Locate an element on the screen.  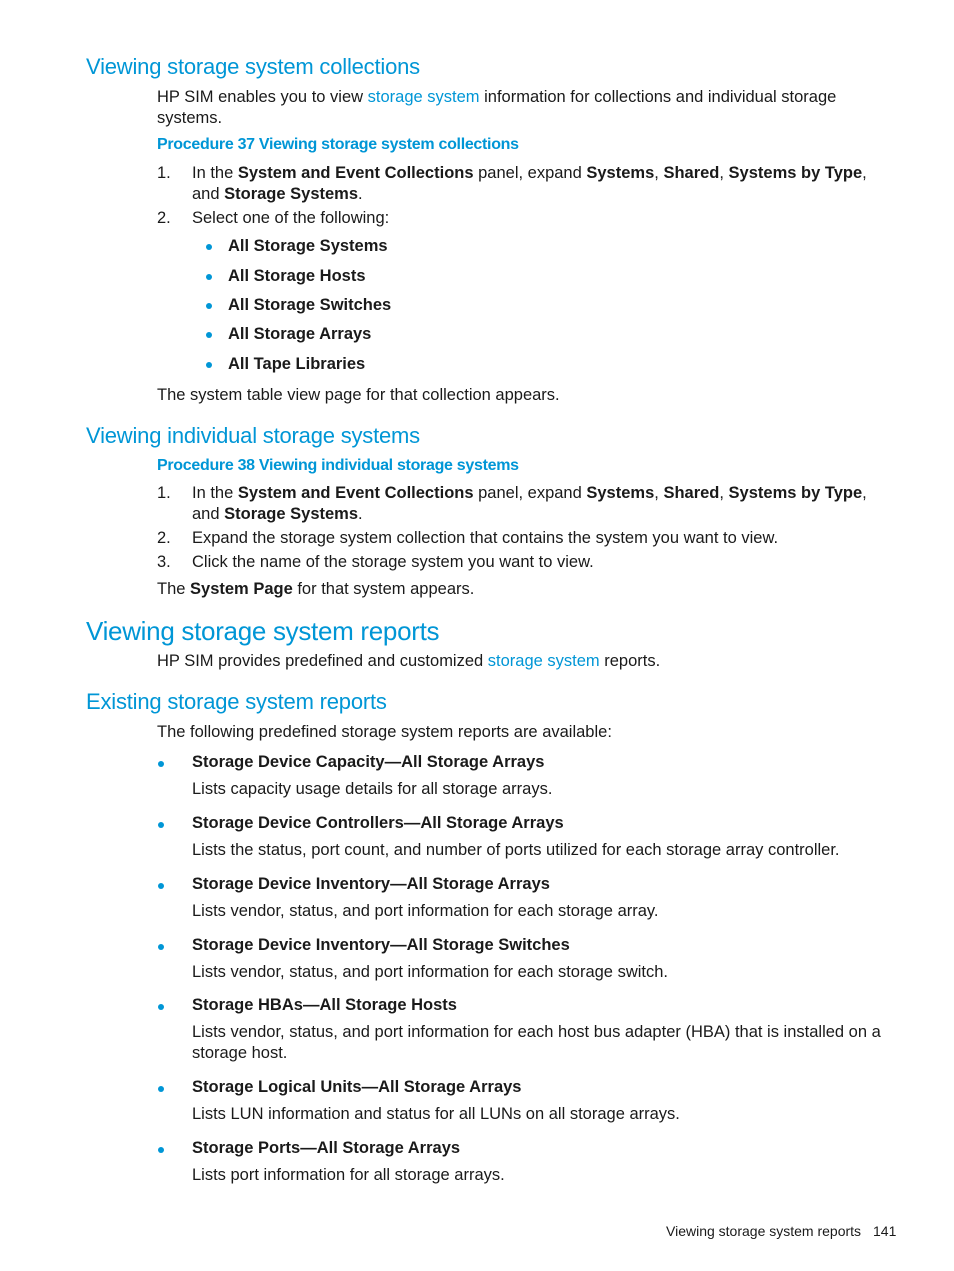
option-item: All Storage Arrays is located at coordinates (300, 334).